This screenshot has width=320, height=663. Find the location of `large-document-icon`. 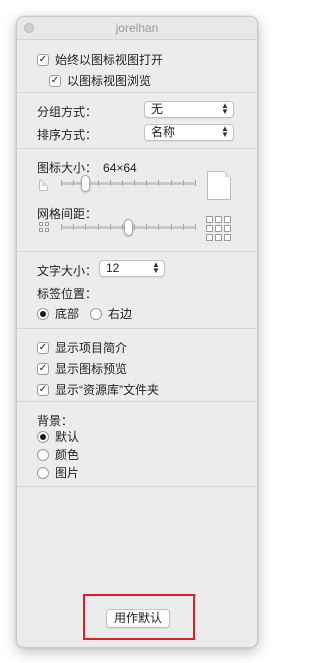

large-document-icon is located at coordinates (219, 185).